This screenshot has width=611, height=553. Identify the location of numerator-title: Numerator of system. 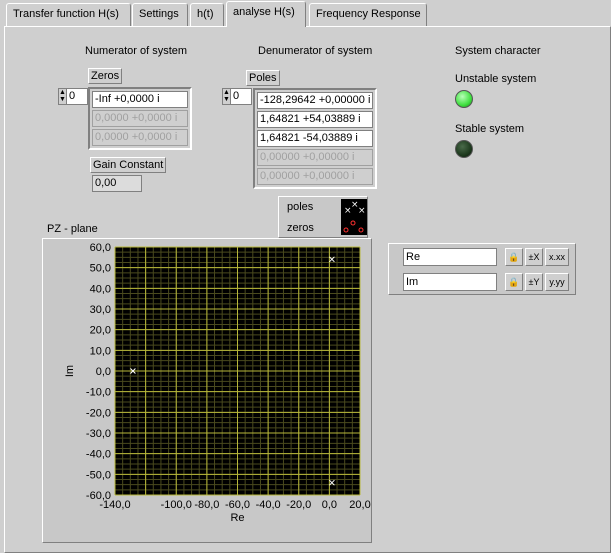
(136, 51).